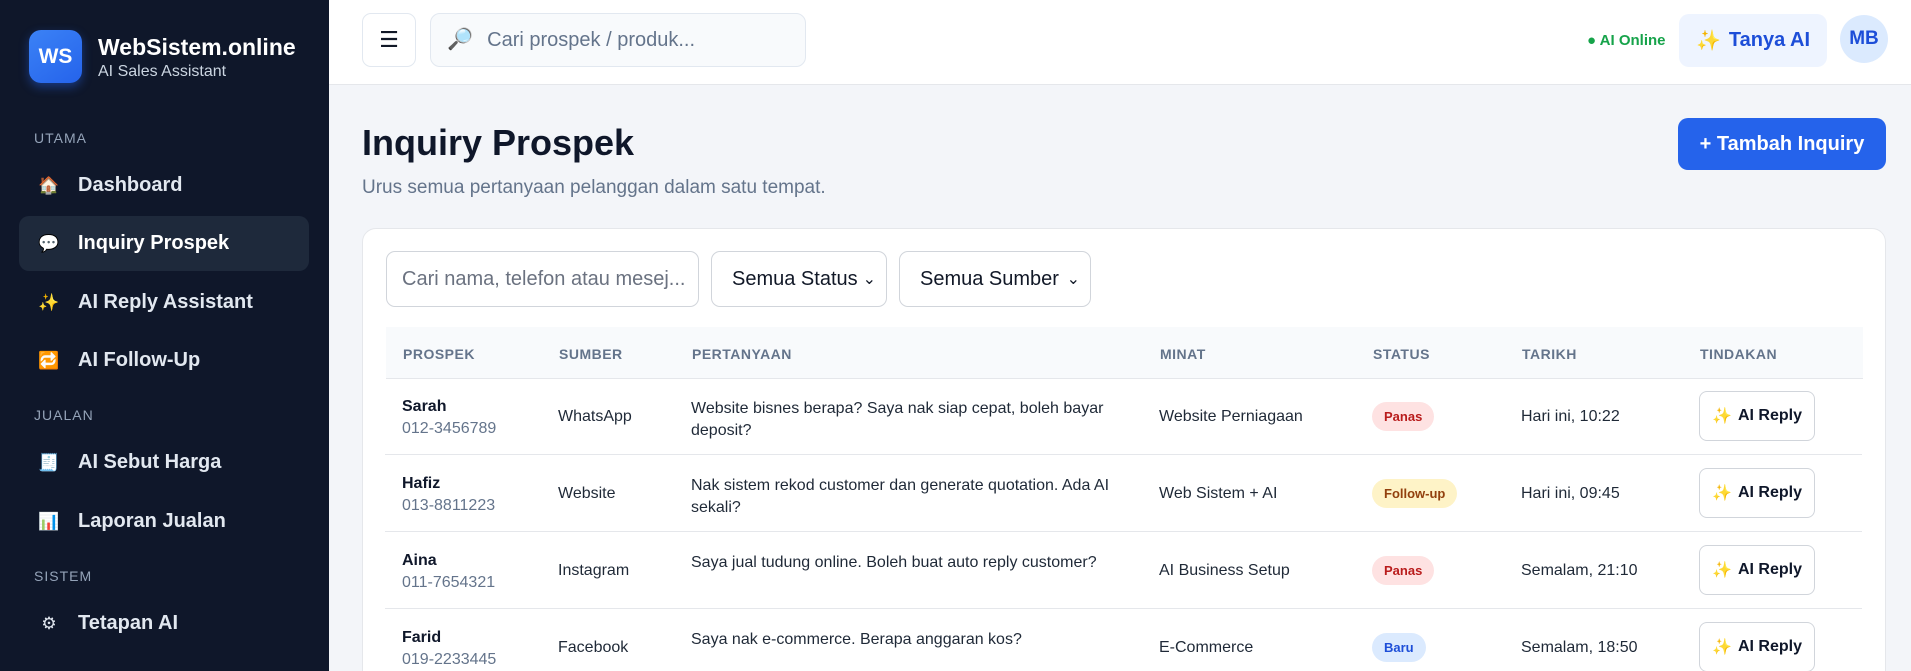 This screenshot has width=1911, height=671. I want to click on date-cell: Semalam, 18:50, so click(1579, 647).